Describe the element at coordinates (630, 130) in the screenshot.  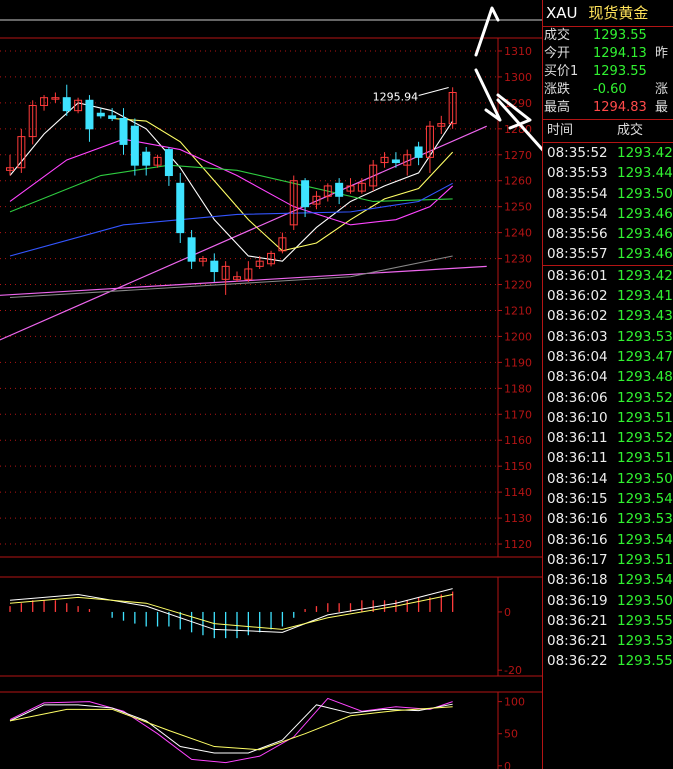
I see `ticks-header-price: 成交` at that location.